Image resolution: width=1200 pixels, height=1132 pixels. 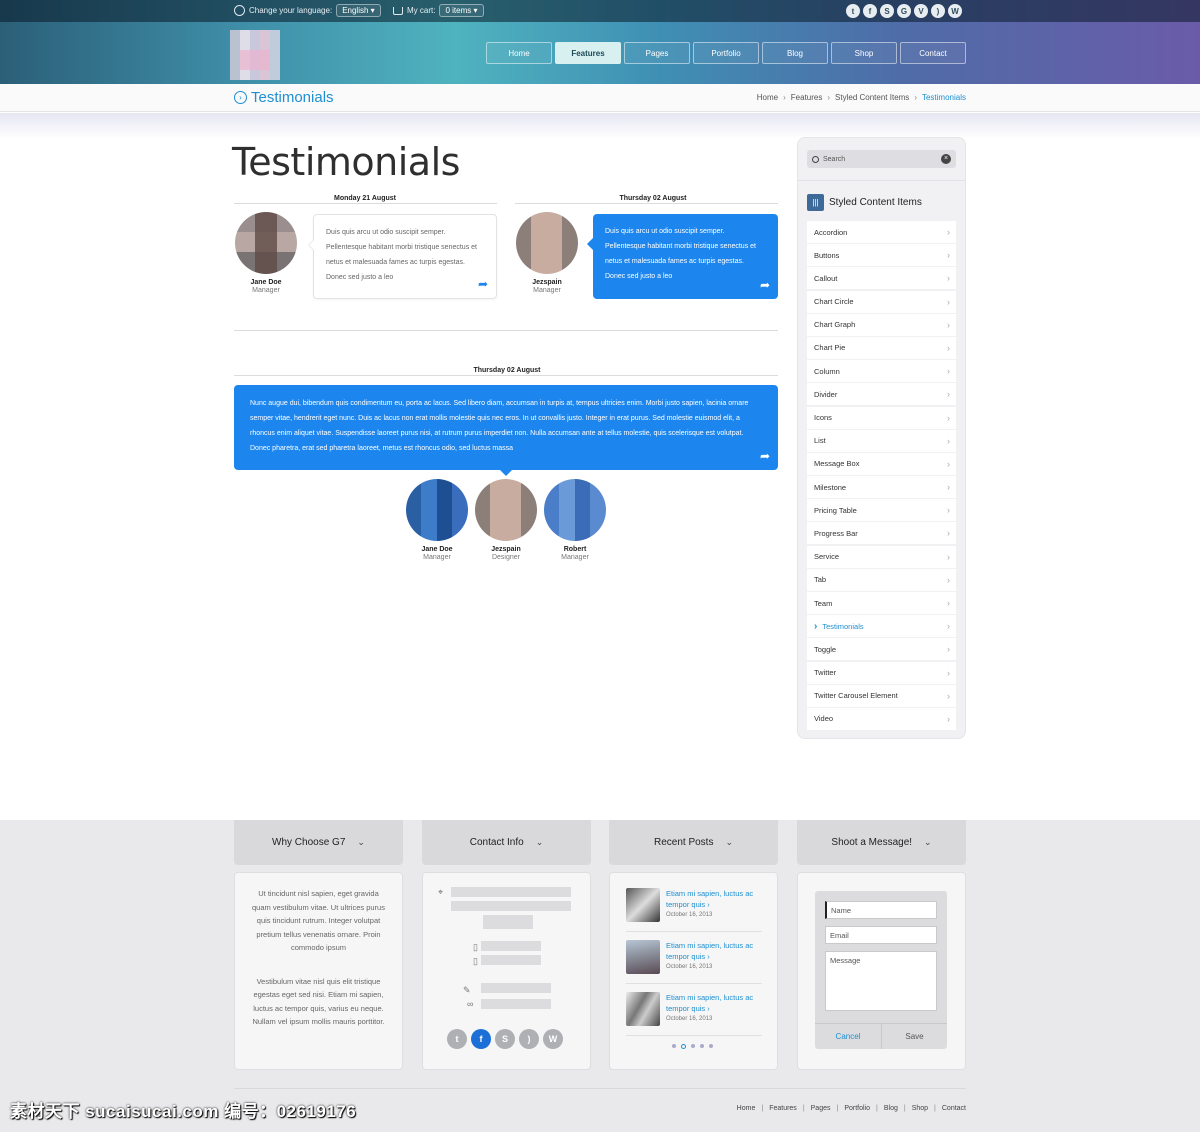 What do you see at coordinates (588, 53) in the screenshot?
I see `nav-features: Features` at bounding box center [588, 53].